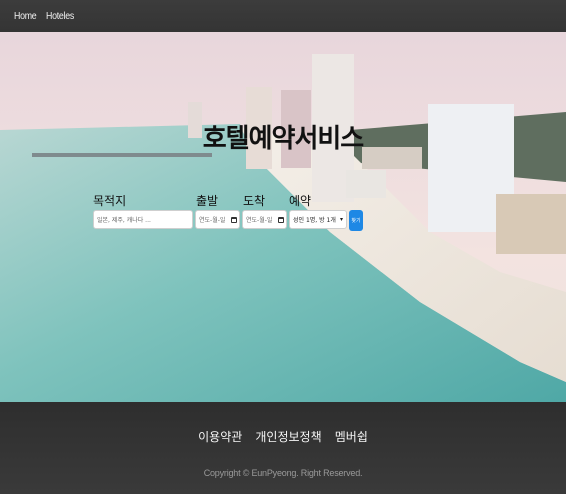 This screenshot has width=566, height=494. I want to click on destination-label: 목적지, so click(110, 201).